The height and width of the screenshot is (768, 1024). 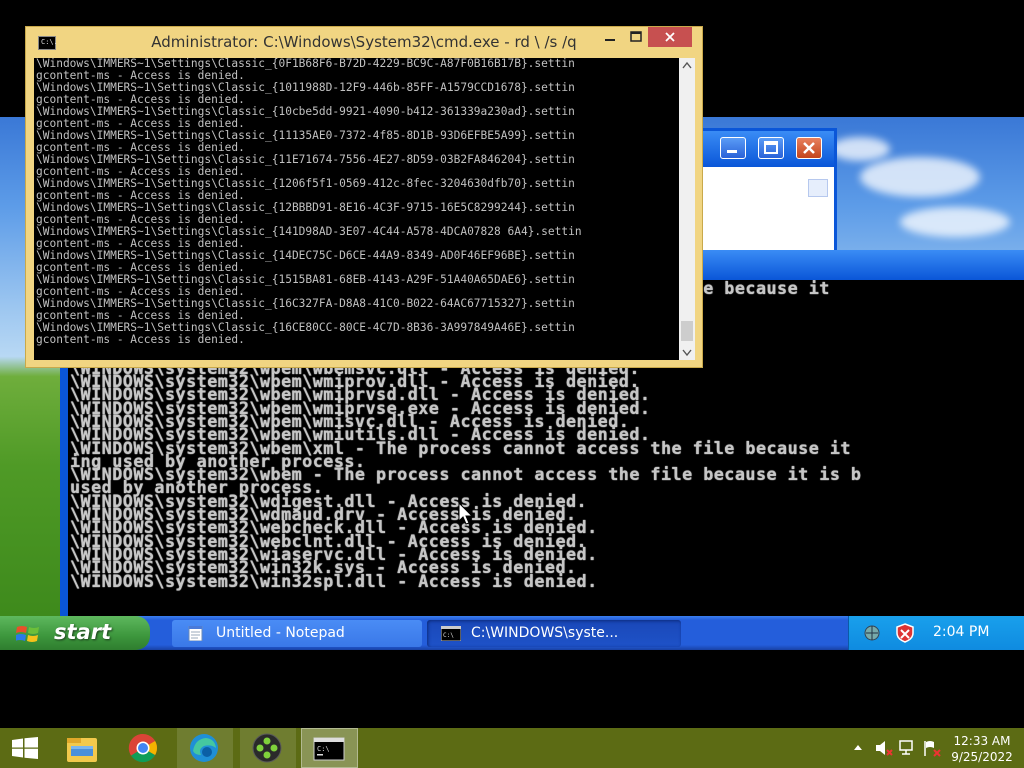 What do you see at coordinates (25, 748) in the screenshot?
I see `windows-logo-icon` at bounding box center [25, 748].